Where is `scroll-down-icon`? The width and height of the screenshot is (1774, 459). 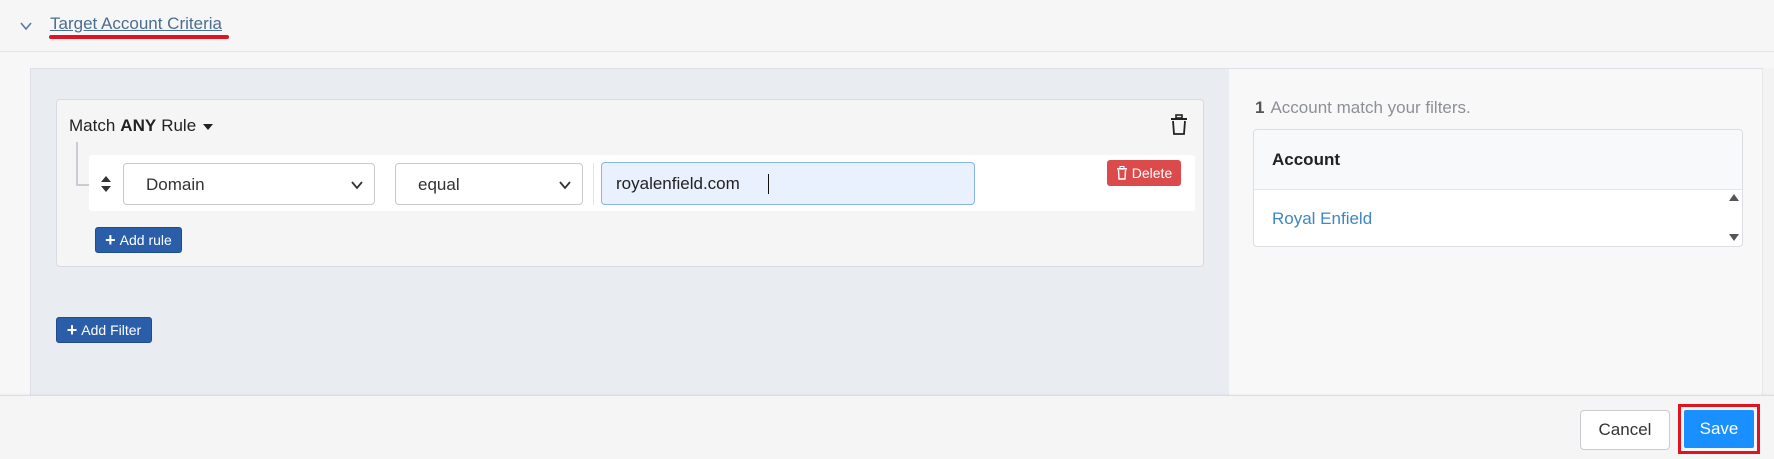 scroll-down-icon is located at coordinates (1734, 237).